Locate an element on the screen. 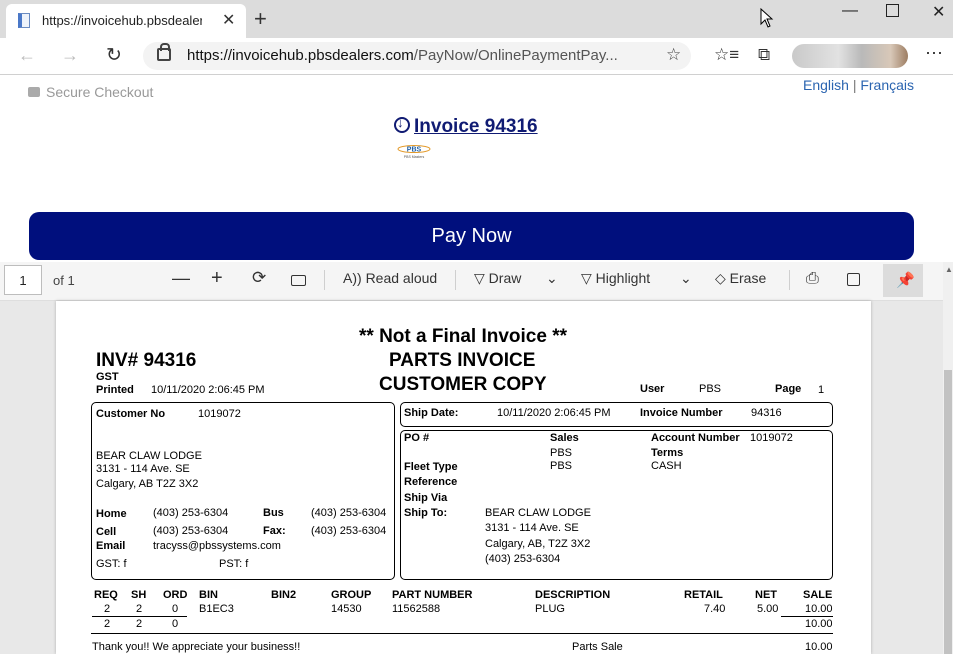 Image resolution: width=953 pixels, height=654 pixels. line-bin: B1EC3 is located at coordinates (216, 609).